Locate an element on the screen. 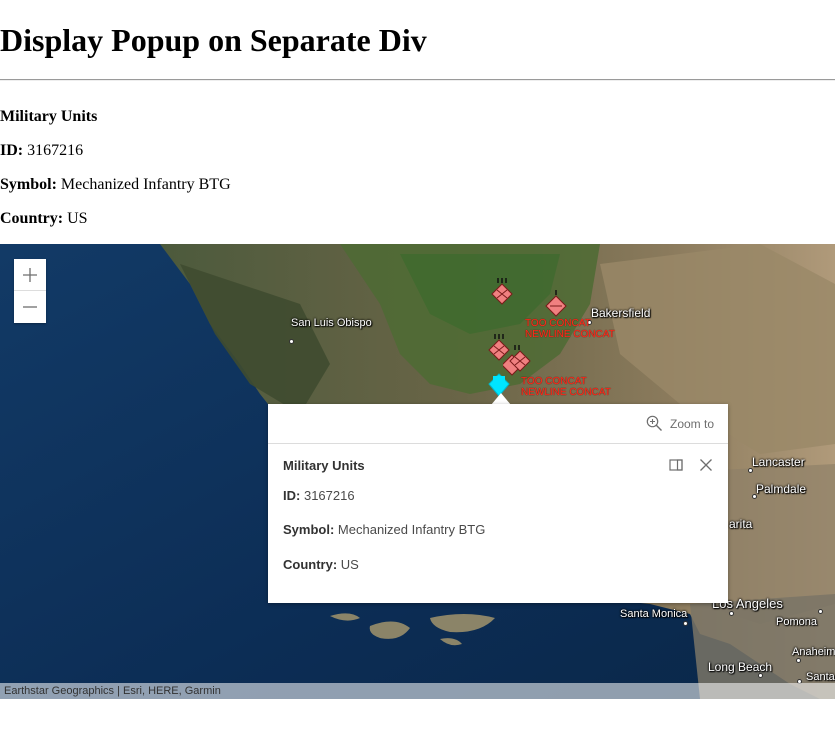 This screenshot has width=835, height=748. info-country: Country: US is located at coordinates (44, 219).